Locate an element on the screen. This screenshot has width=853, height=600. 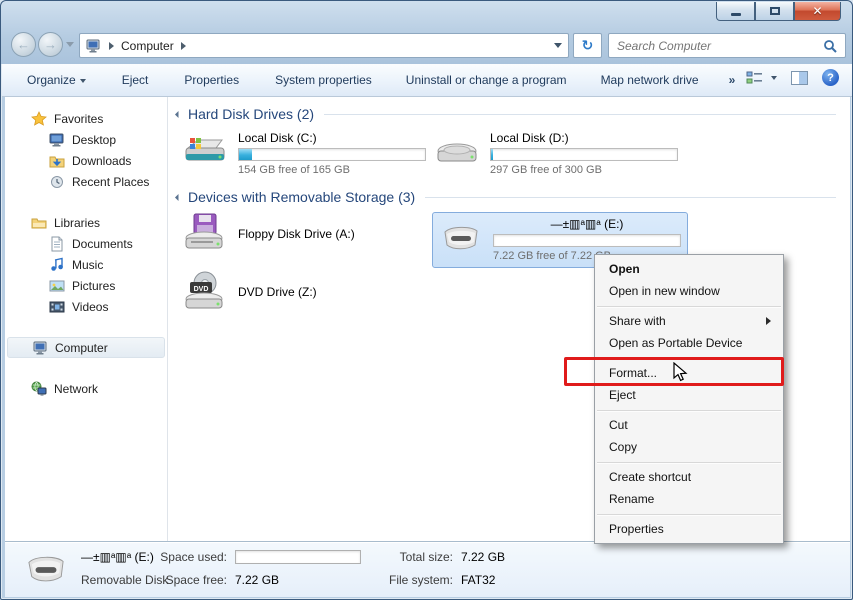
maximize-button is located at coordinates (774, 11).